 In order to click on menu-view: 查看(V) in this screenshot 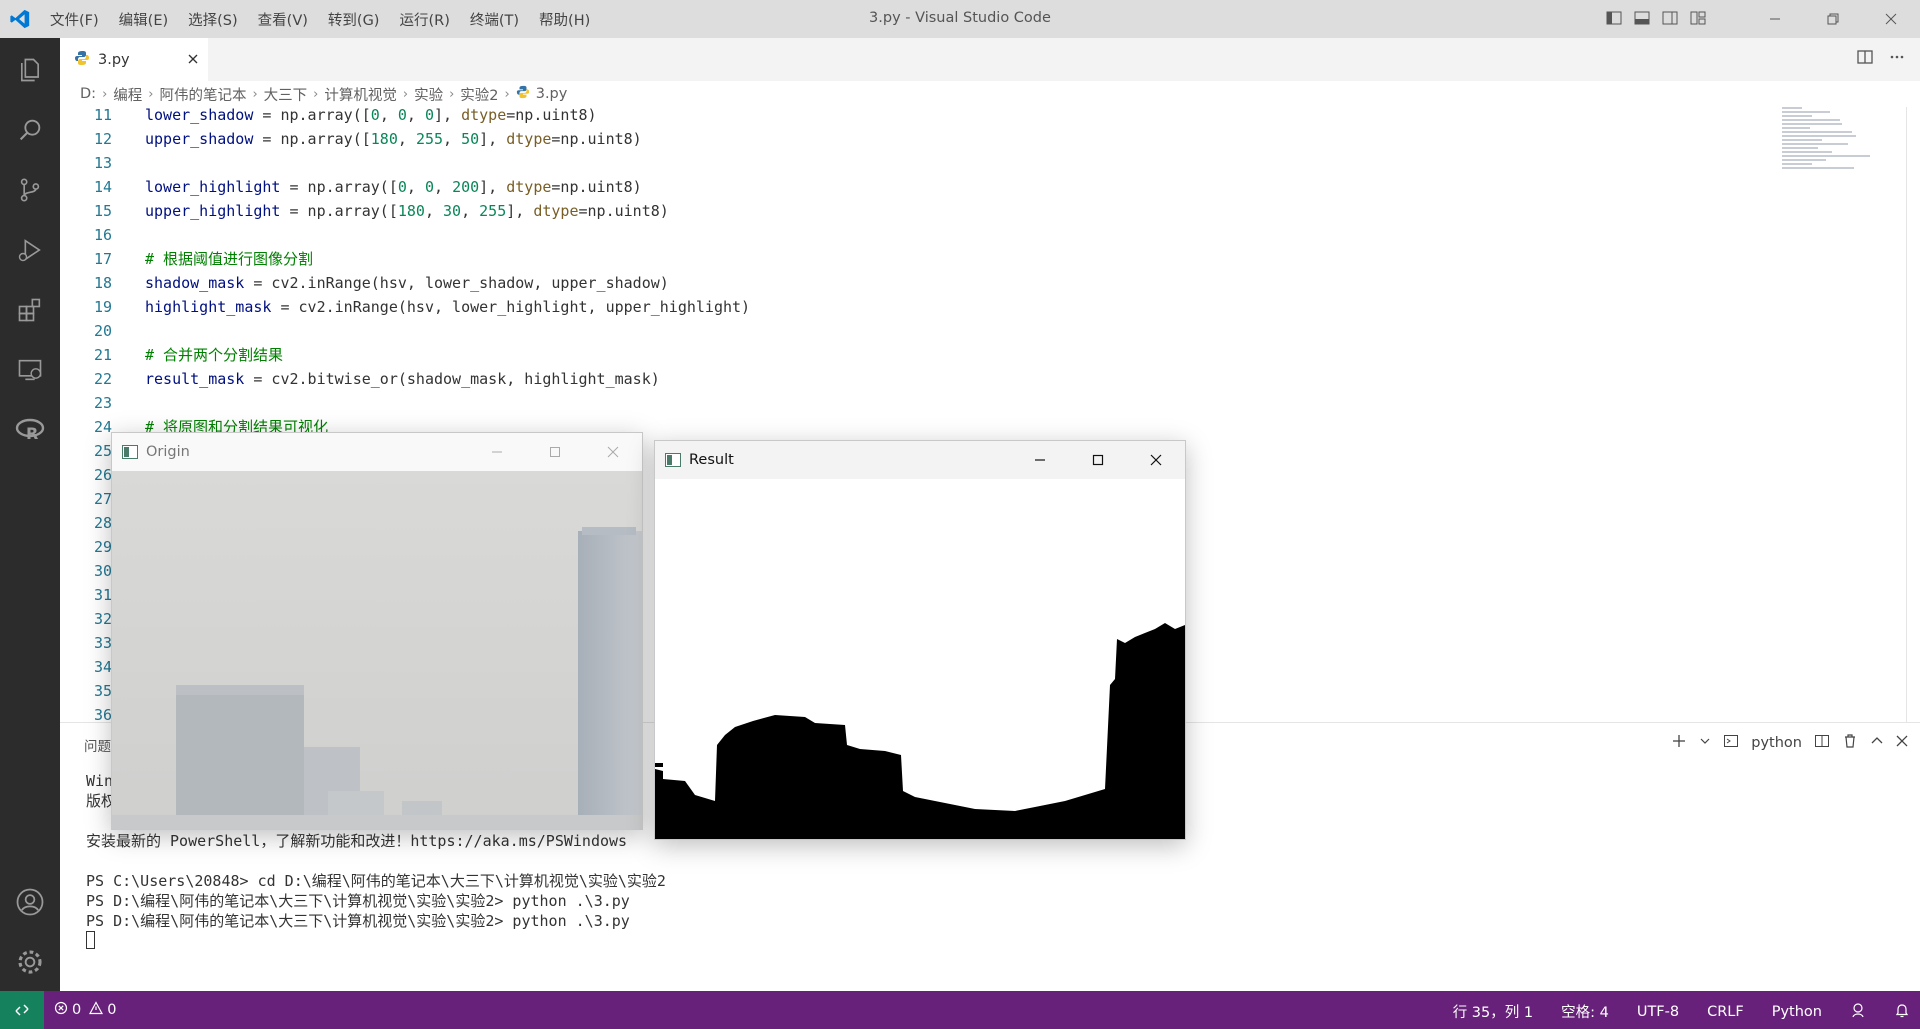, I will do `click(283, 19)`.